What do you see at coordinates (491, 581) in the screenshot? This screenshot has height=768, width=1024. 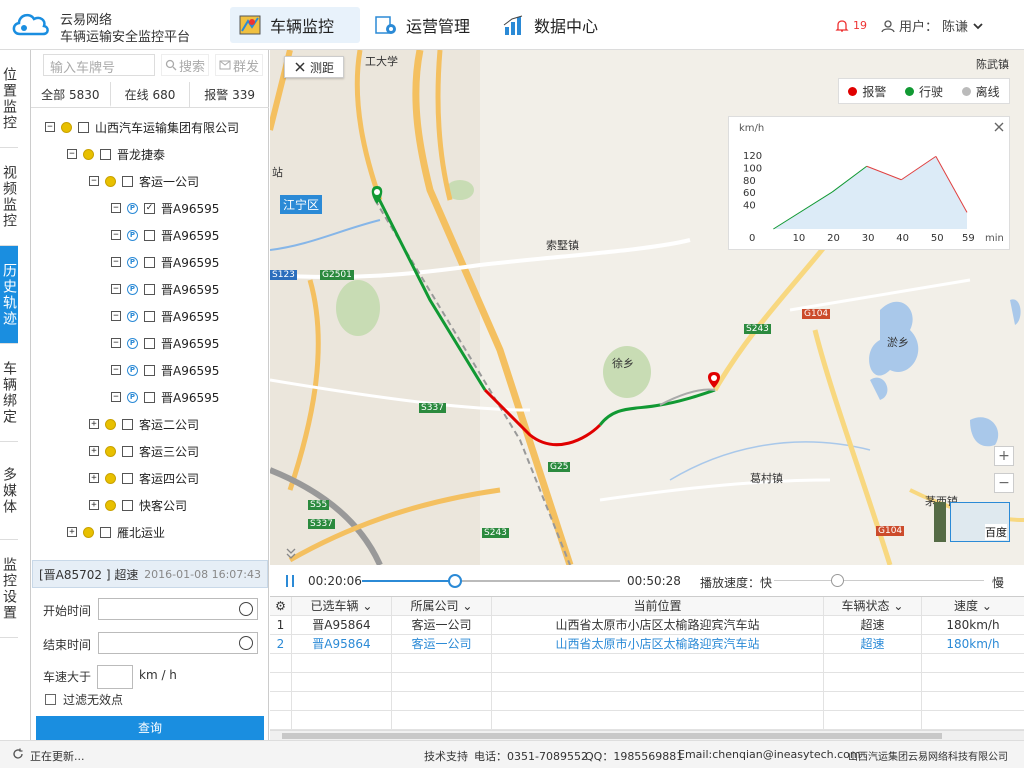 I see `playback-track` at bounding box center [491, 581].